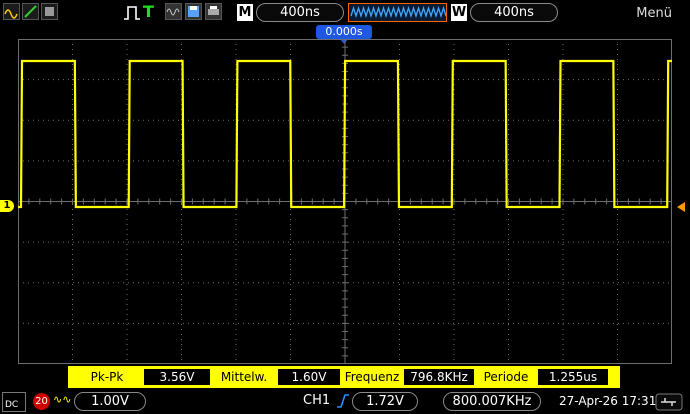 The image size is (690, 414). Describe the element at coordinates (345, 13) in the screenshot. I see `top-toolbar: T M 400ns W 400ns Menü` at that location.